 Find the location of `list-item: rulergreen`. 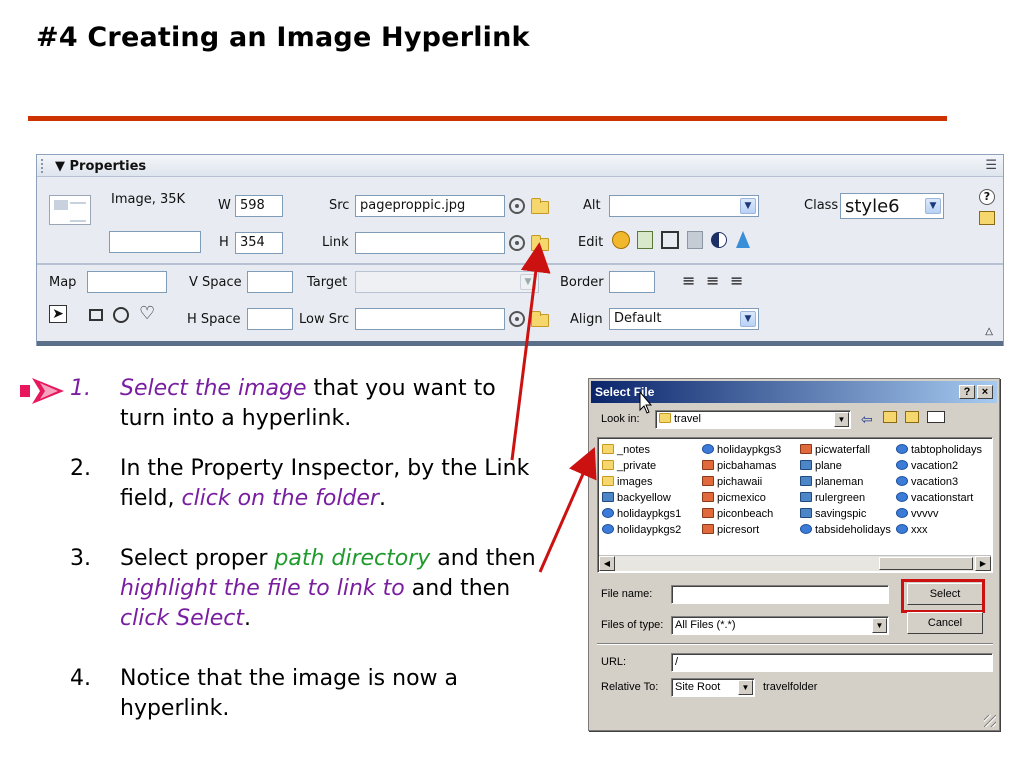

list-item: rulergreen is located at coordinates (845, 498).